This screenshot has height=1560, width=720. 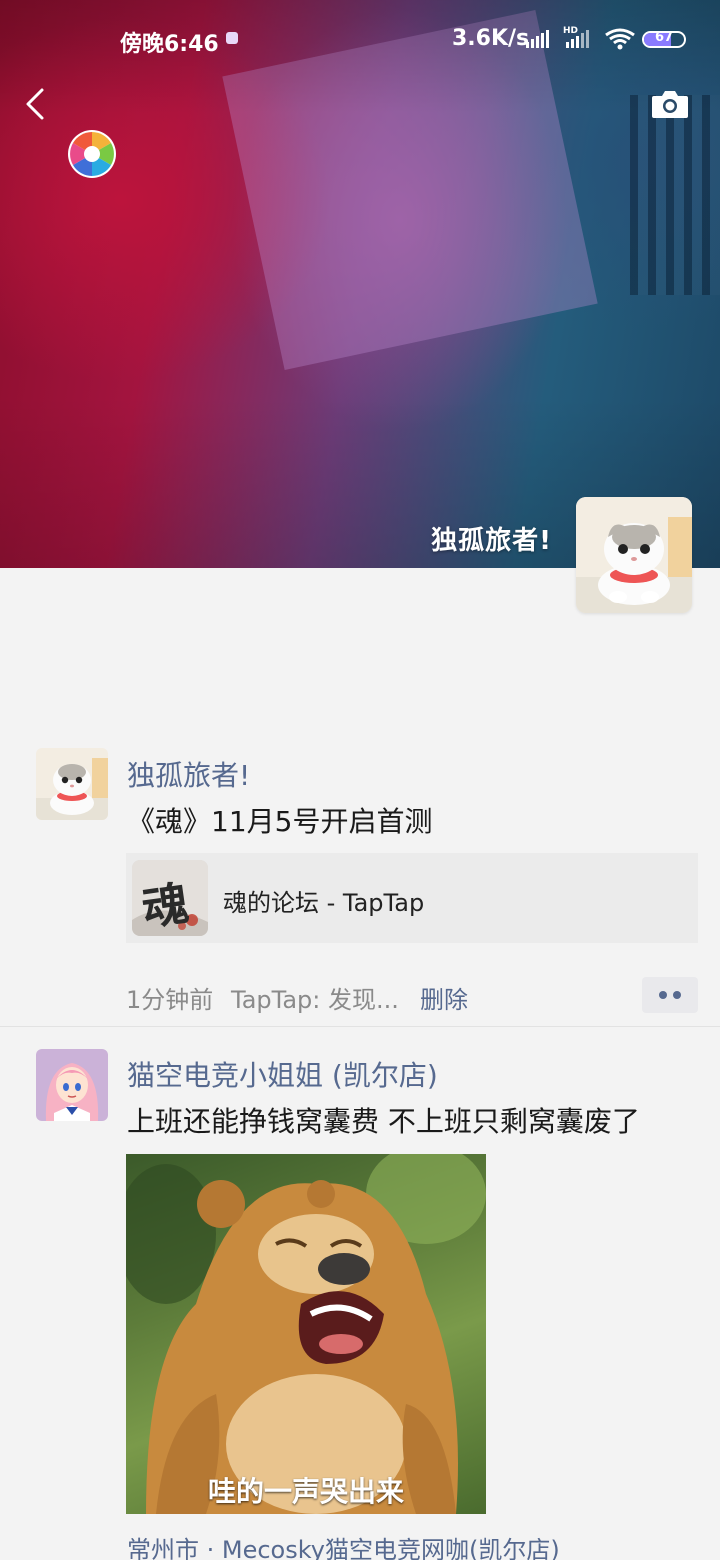 I want to click on network-speed: 3.6K/s, so click(x=491, y=38).